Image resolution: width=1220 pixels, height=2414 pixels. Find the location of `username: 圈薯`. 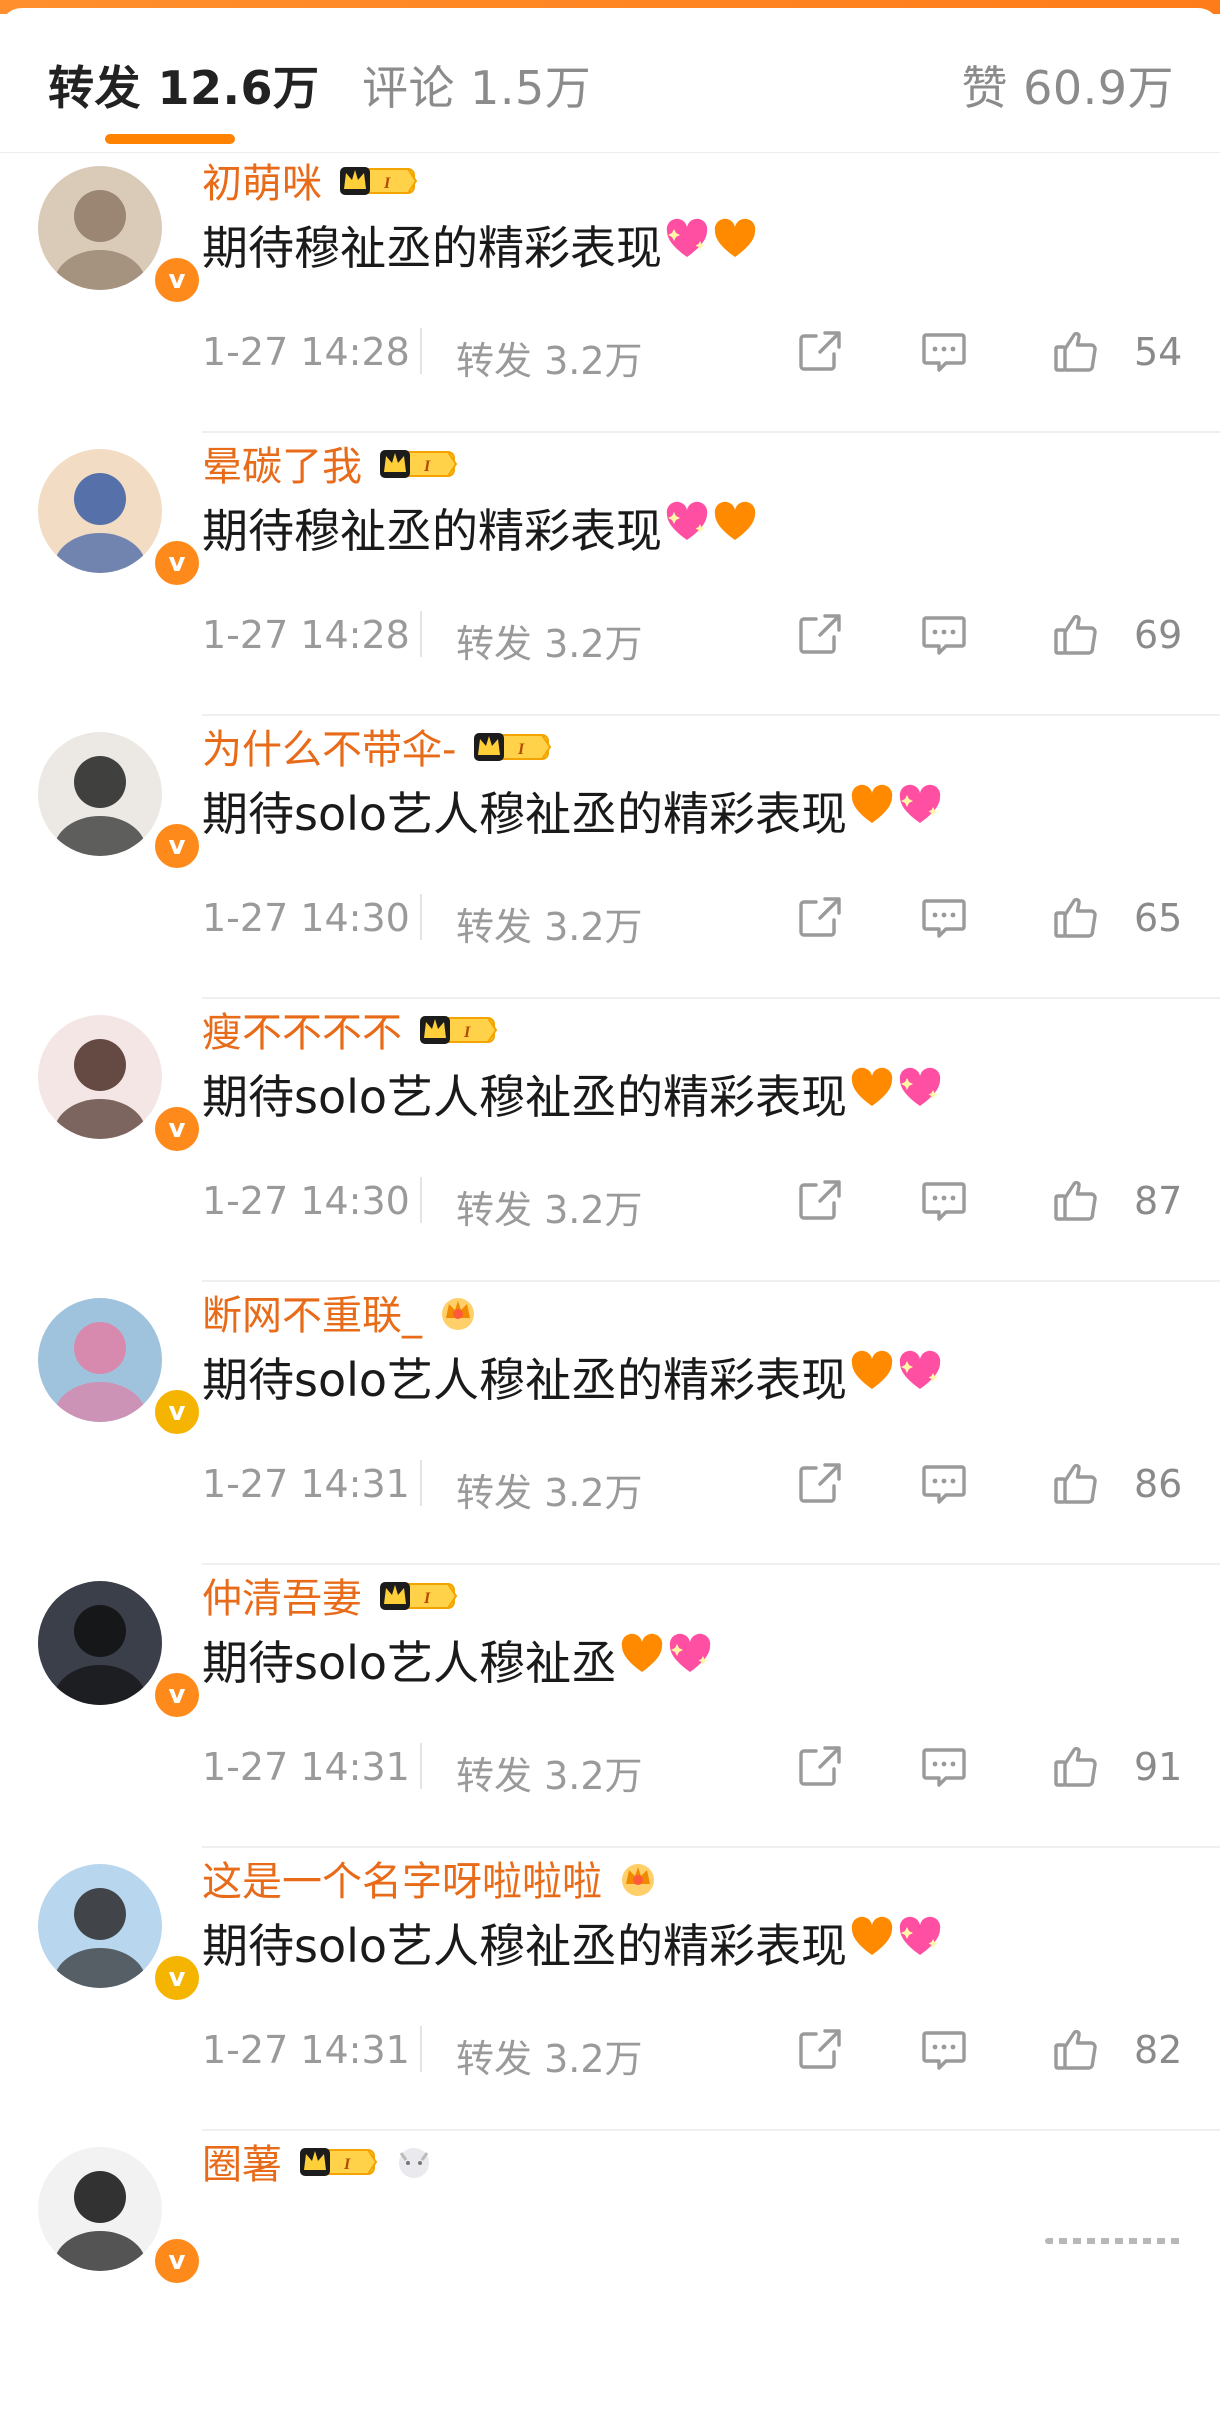

username: 圈薯 is located at coordinates (242, 2161).